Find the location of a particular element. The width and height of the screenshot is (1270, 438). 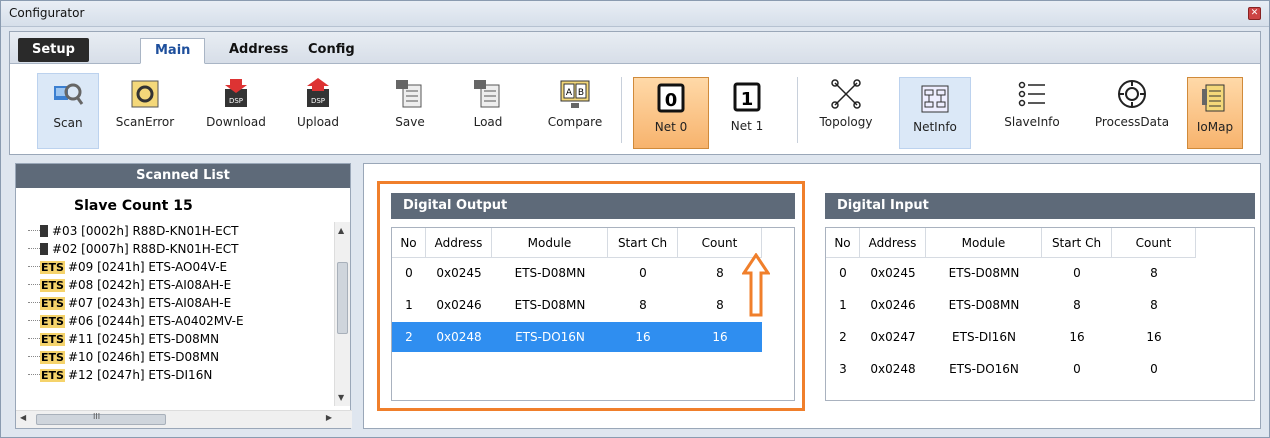

scroll-right-icon: ▶ is located at coordinates (329, 417).